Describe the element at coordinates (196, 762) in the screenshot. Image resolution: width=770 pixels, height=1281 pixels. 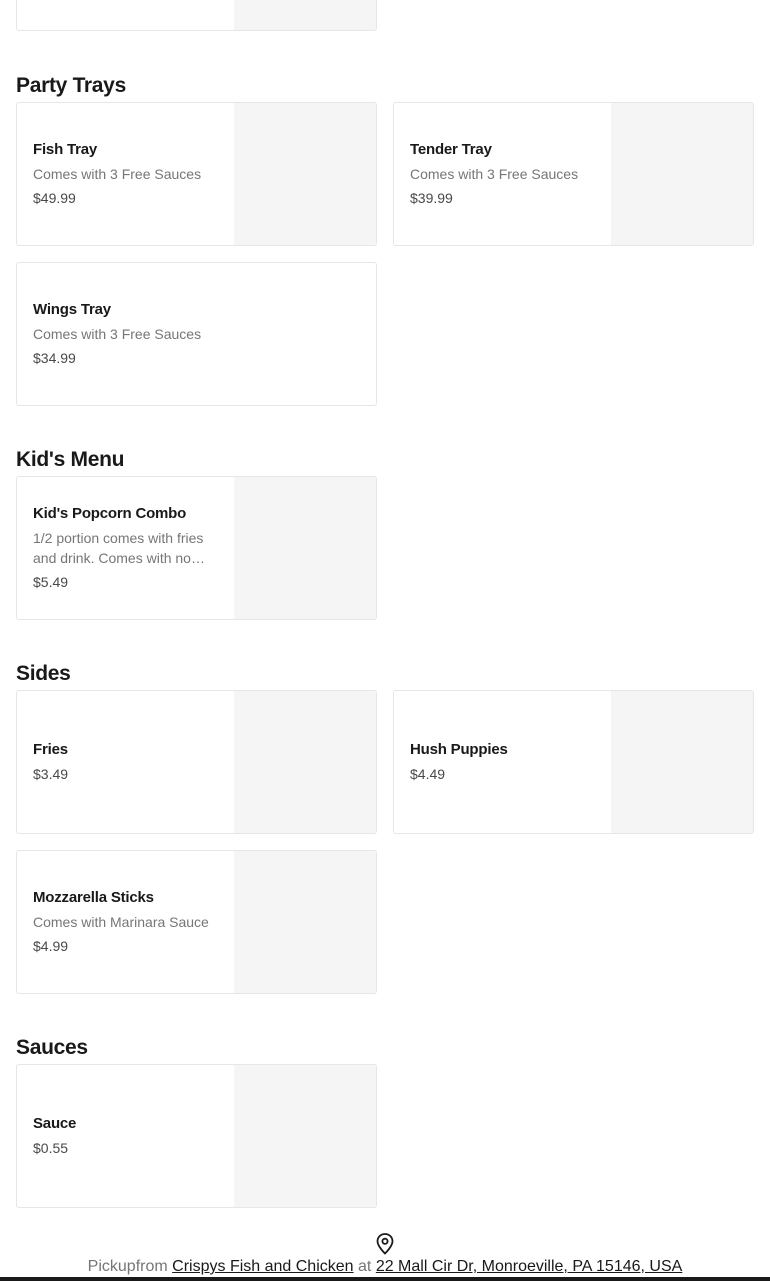
I see `menu-item-fries: Fries $3.49` at that location.